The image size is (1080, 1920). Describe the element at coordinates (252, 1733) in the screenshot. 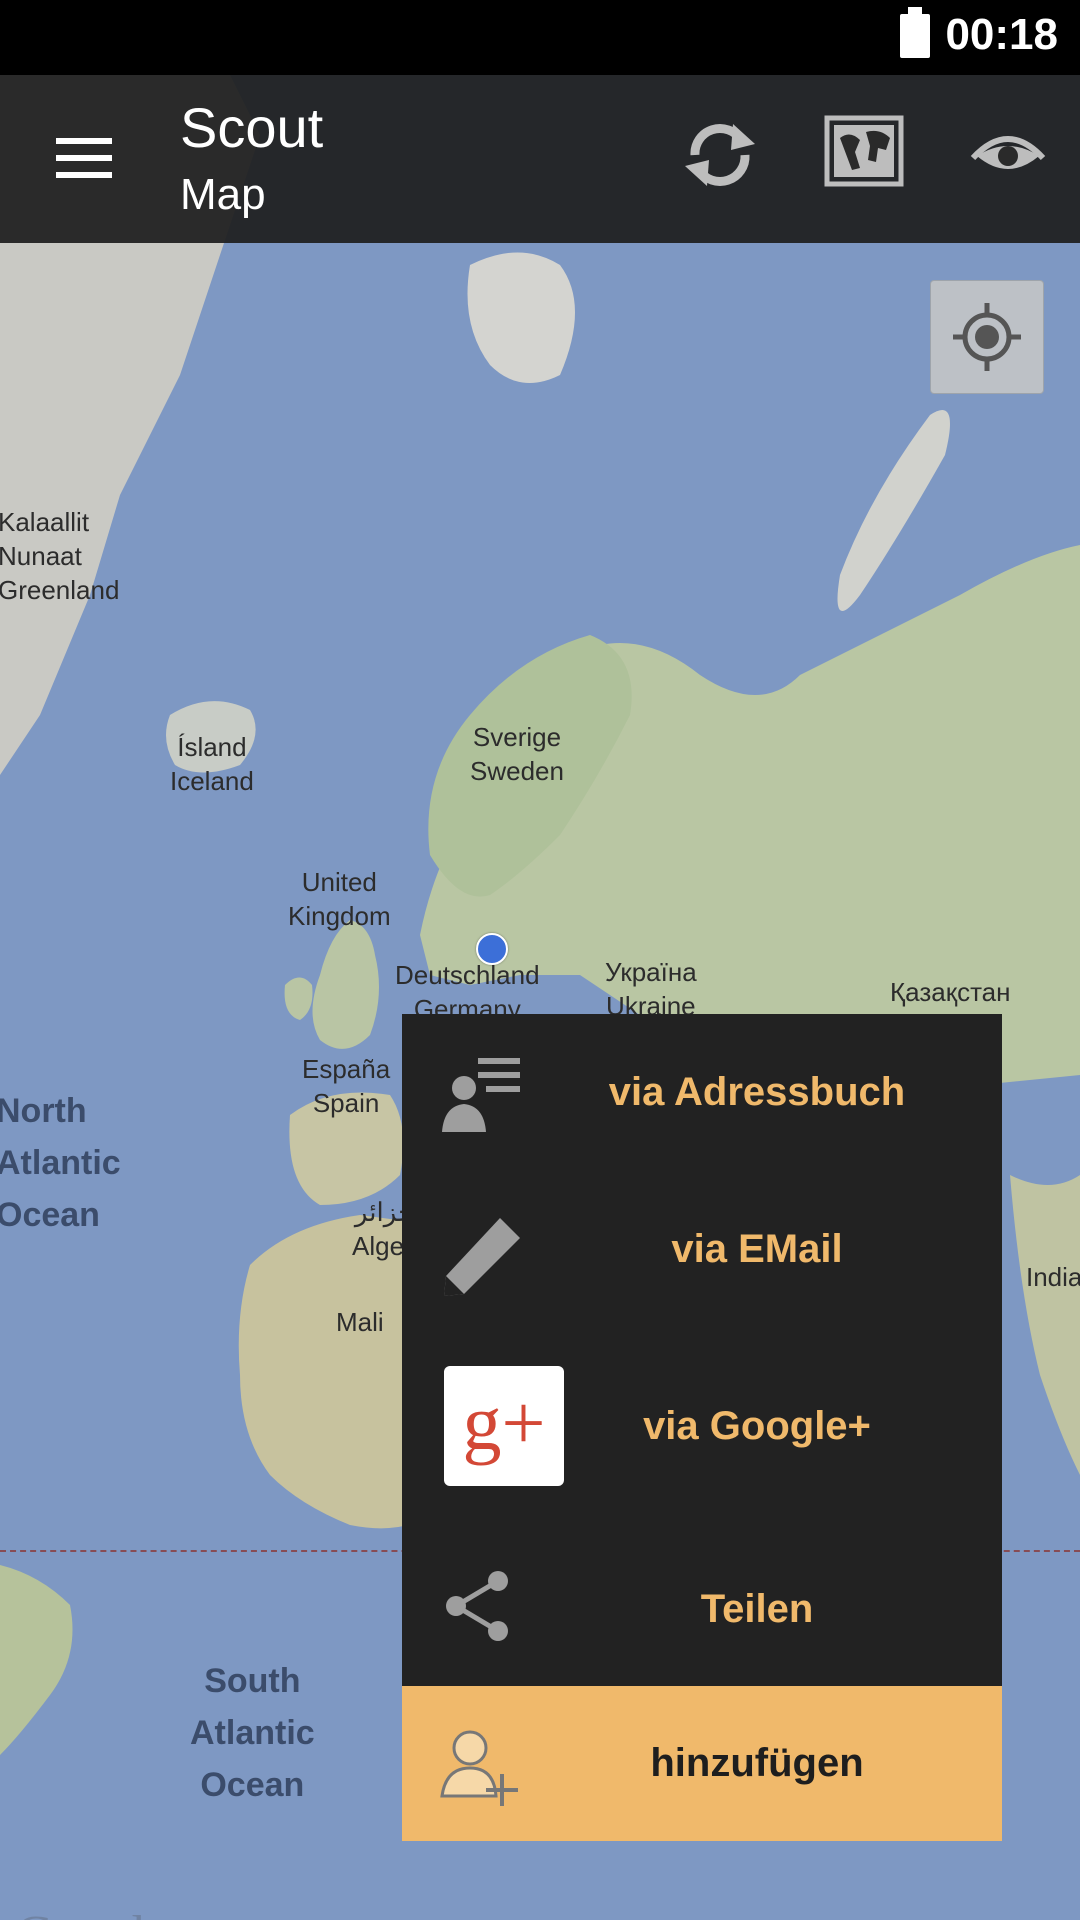

I see `map-label-south-atlantic: South Atlantic Ocean` at that location.